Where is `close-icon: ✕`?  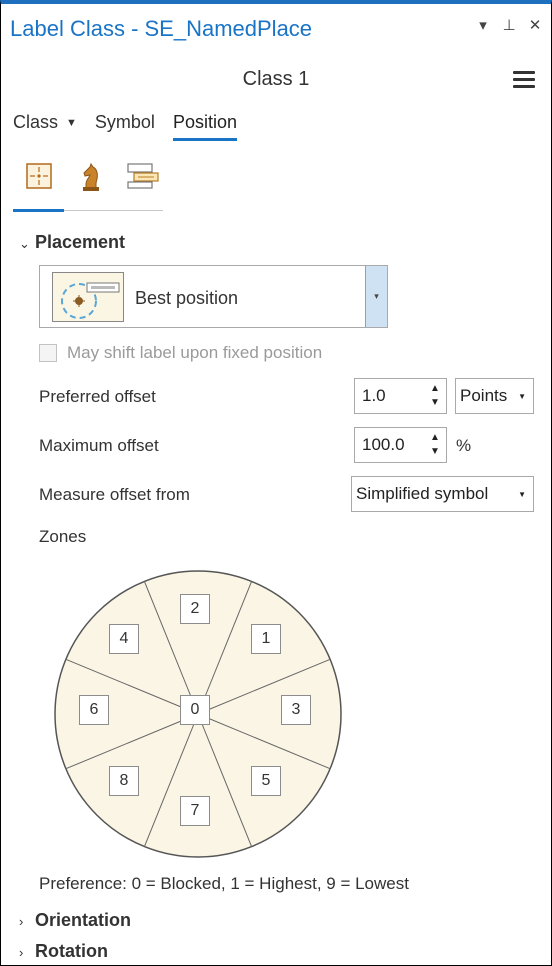 close-icon: ✕ is located at coordinates (535, 25).